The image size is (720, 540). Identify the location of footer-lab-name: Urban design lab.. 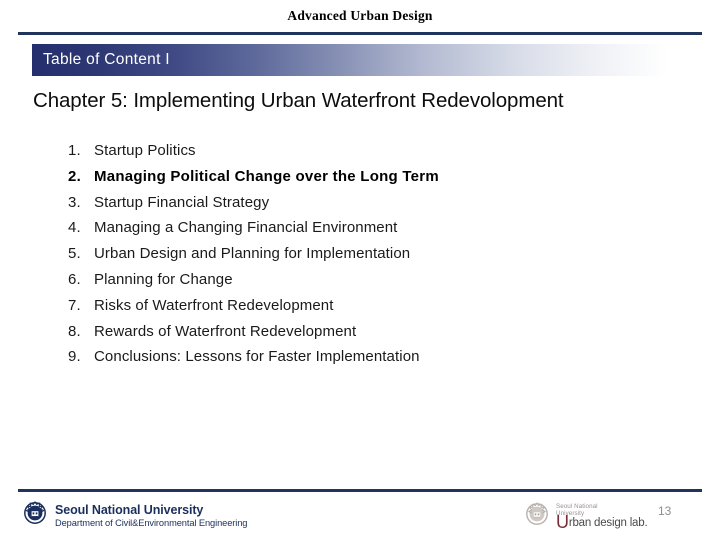
(602, 522).